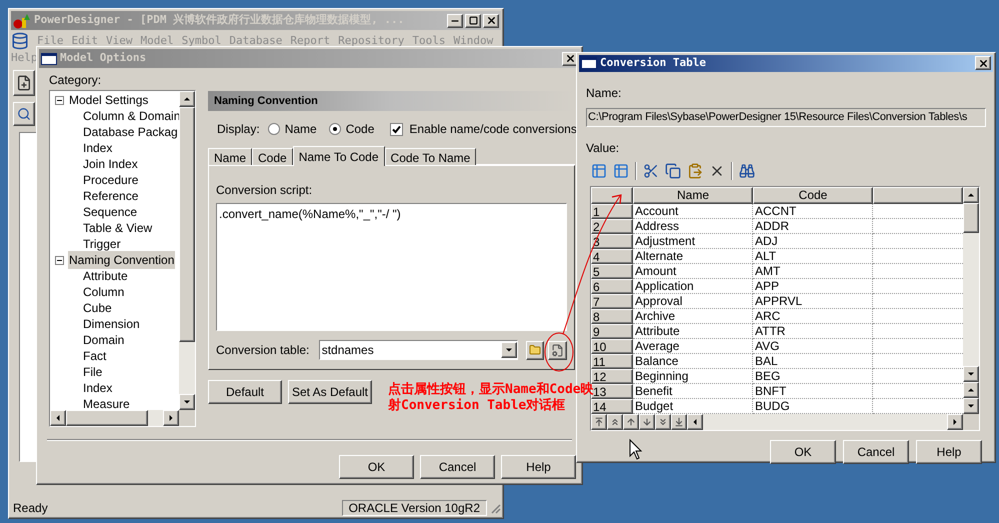  What do you see at coordinates (651, 170) in the screenshot?
I see `cut-icon` at bounding box center [651, 170].